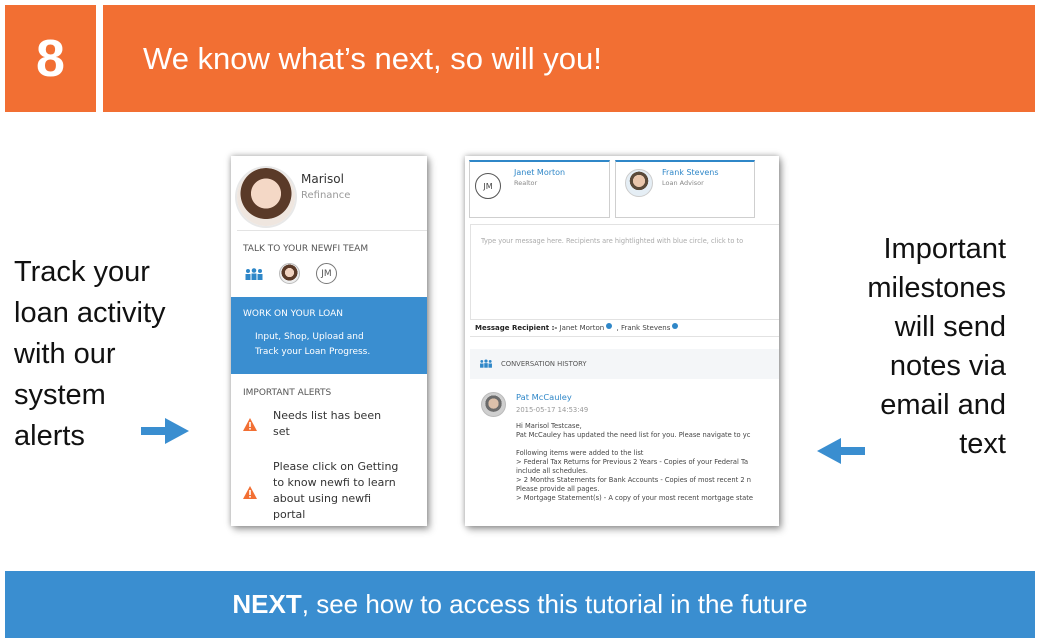 Image resolution: width=1040 pixels, height=643 pixels. What do you see at coordinates (267, 604) in the screenshot?
I see `next-label: NEXT` at bounding box center [267, 604].